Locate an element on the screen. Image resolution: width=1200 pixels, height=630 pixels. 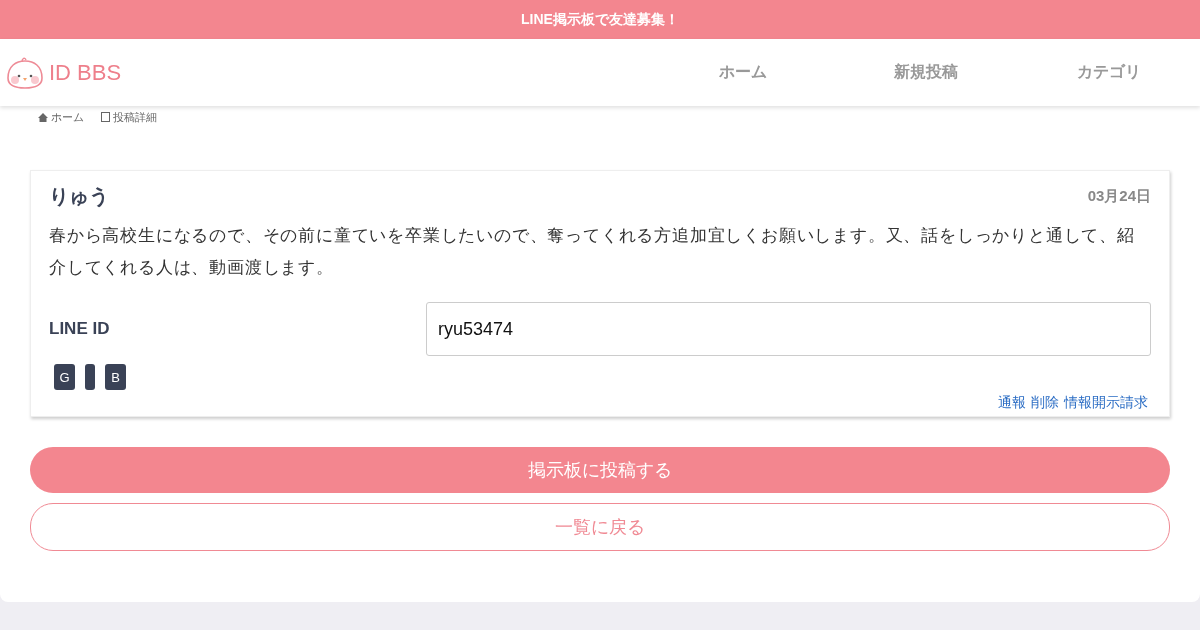
letter-tag: G is located at coordinates (64, 377).